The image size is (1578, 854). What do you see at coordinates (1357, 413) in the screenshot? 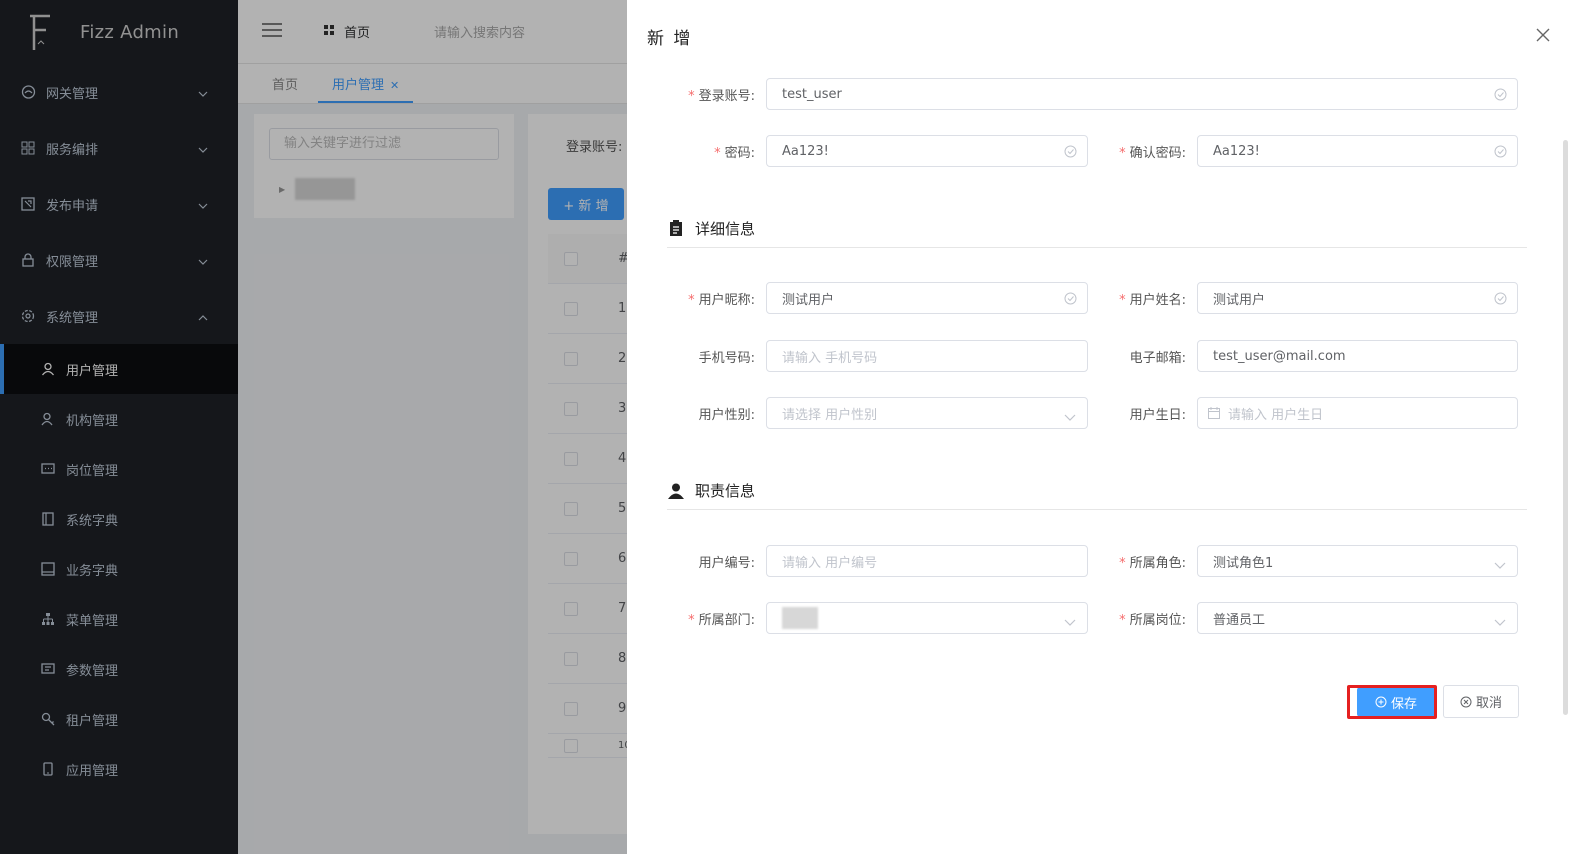
I see `birthday-picker: 请输入 用户生日` at bounding box center [1357, 413].